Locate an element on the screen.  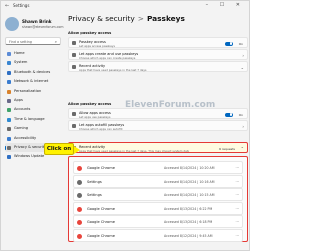
accessed-time: Accessed 8/13/2024 | 6:18 PM is located at coordinates (188, 222).